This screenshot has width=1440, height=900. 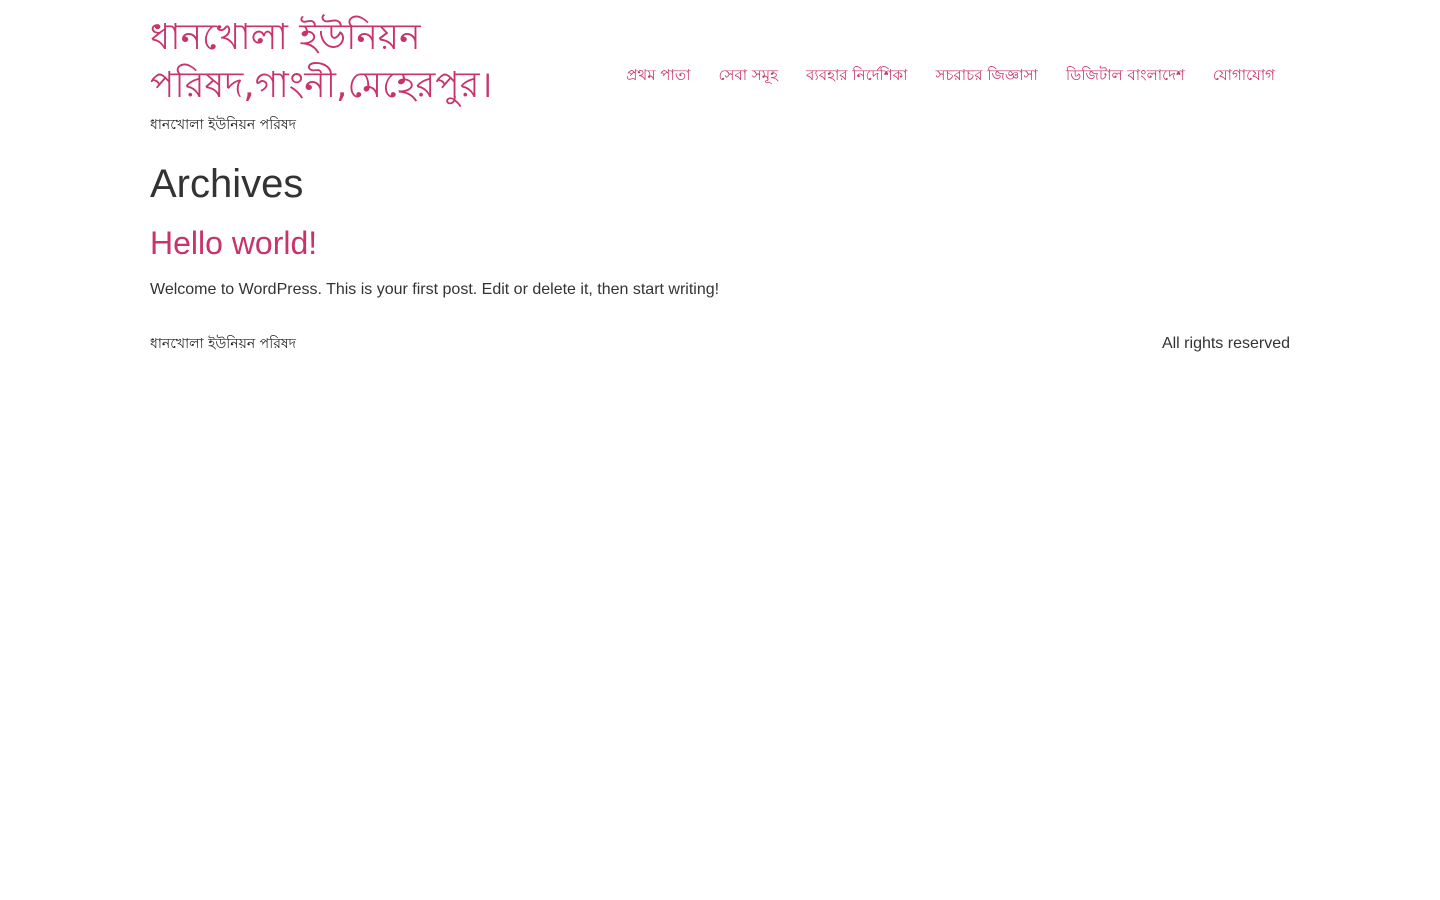 I want to click on nav-item-usage-guide: ব্যবহার নির্দেশিকা, so click(x=856, y=75).